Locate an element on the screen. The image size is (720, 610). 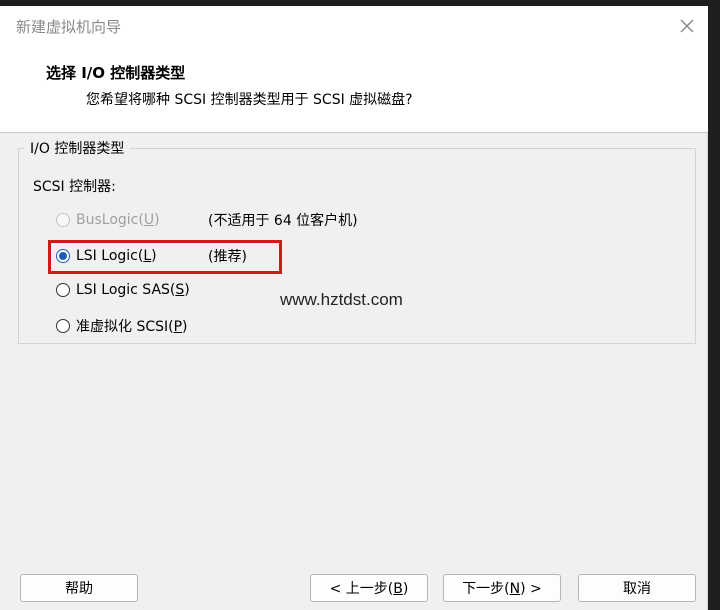
close-button is located at coordinates (687, 26).